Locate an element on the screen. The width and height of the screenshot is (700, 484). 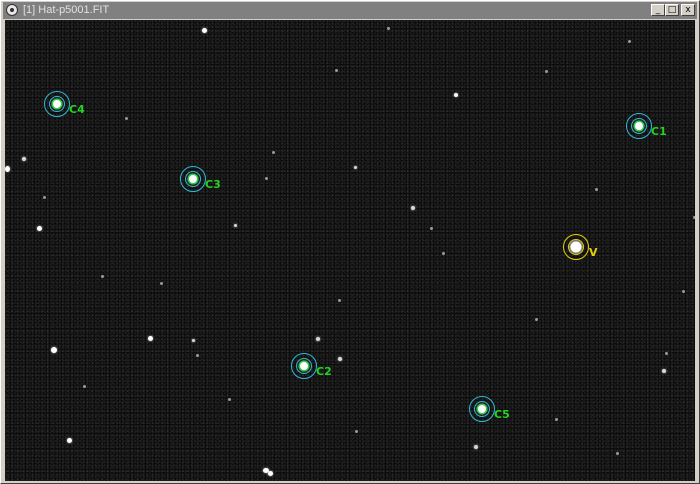
window-titlebar: [1] Hat-p5001.FIT _ □ x is located at coordinates (350, 10).